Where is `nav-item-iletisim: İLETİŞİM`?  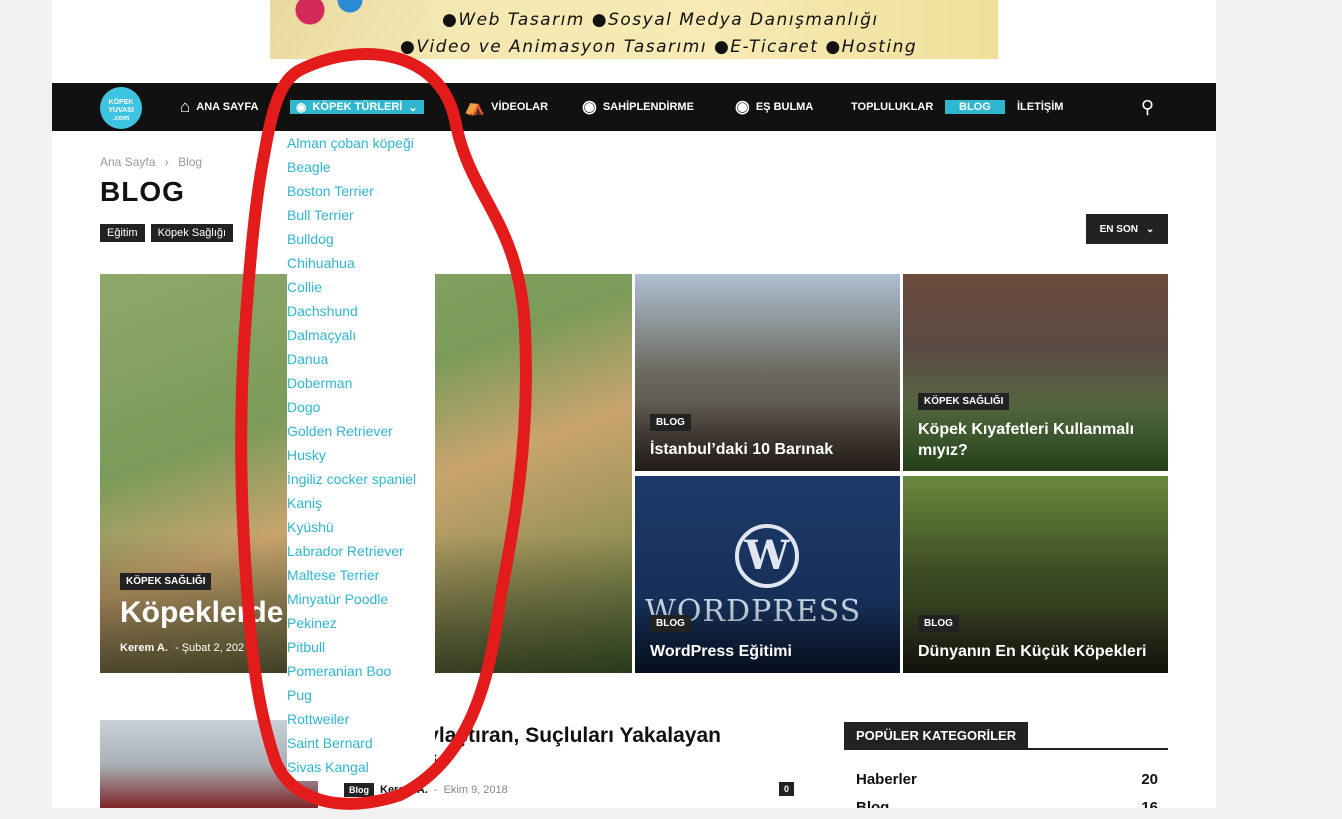
nav-item-iletisim: İLETİŞİM is located at coordinates (1040, 107).